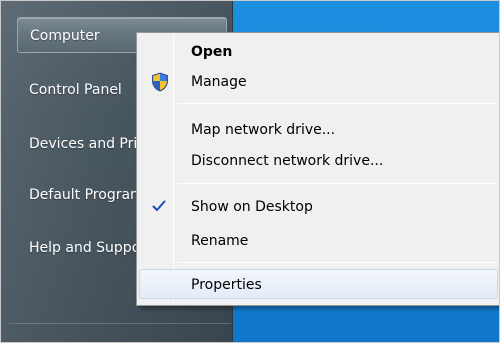 This screenshot has height=343, width=500. What do you see at coordinates (160, 82) in the screenshot?
I see `uac-shield-icon` at bounding box center [160, 82].